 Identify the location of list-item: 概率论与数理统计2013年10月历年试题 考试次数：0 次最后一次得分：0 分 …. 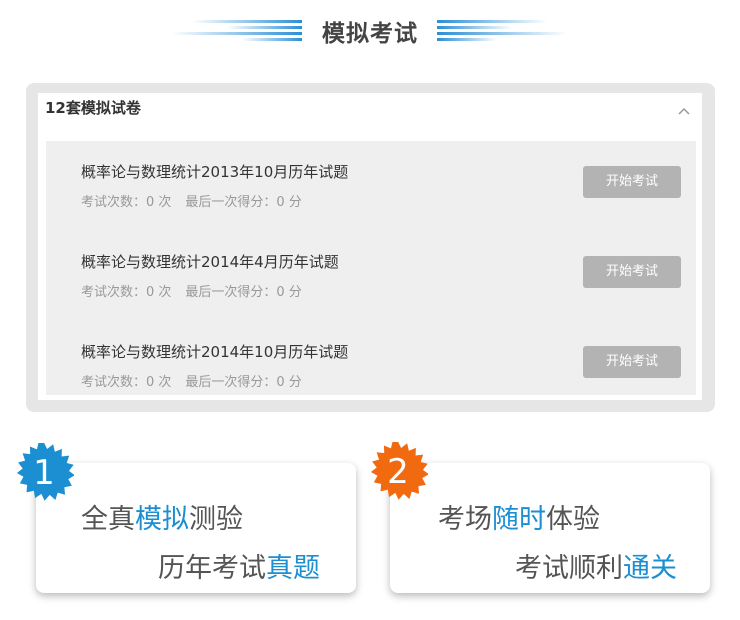
(371, 186).